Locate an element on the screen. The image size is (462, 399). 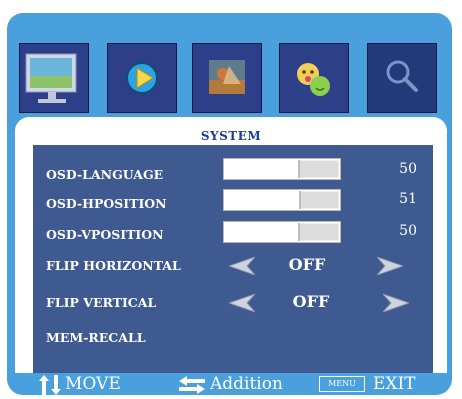
play-tab is located at coordinates (142, 78).